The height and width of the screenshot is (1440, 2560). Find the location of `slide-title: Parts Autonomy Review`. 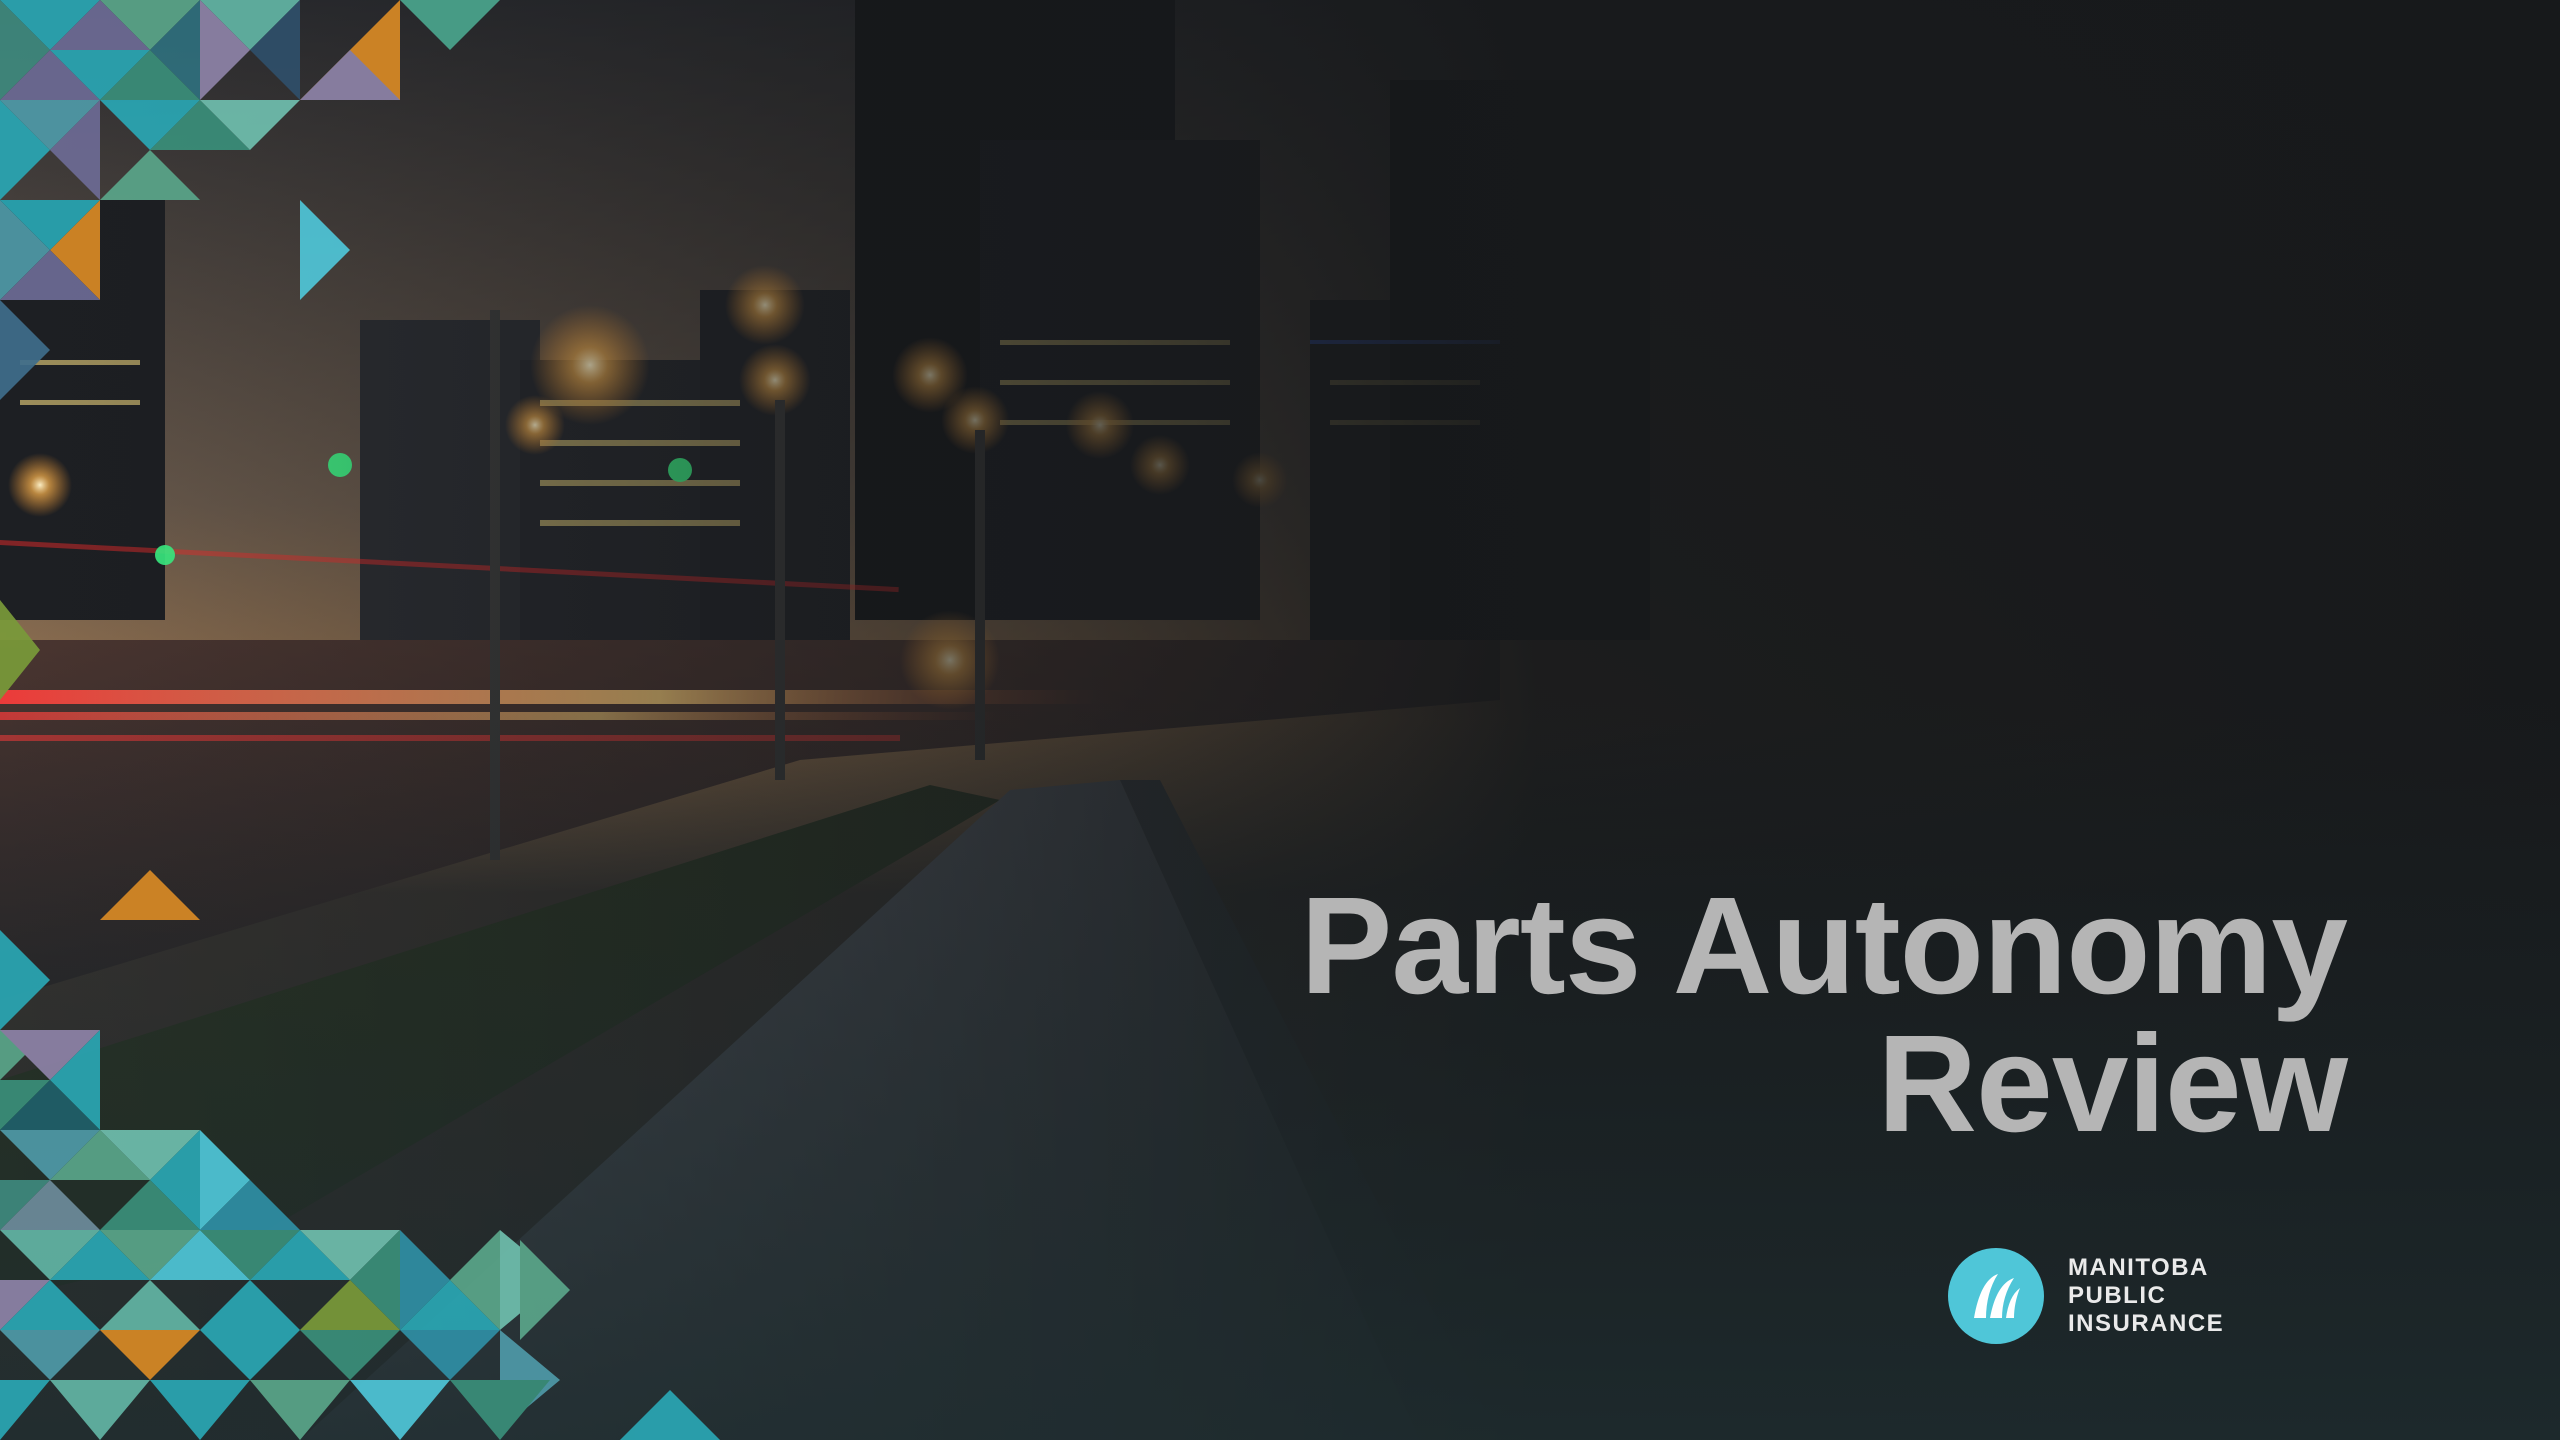

slide-title: Parts Autonomy Review is located at coordinates (1824, 1015).